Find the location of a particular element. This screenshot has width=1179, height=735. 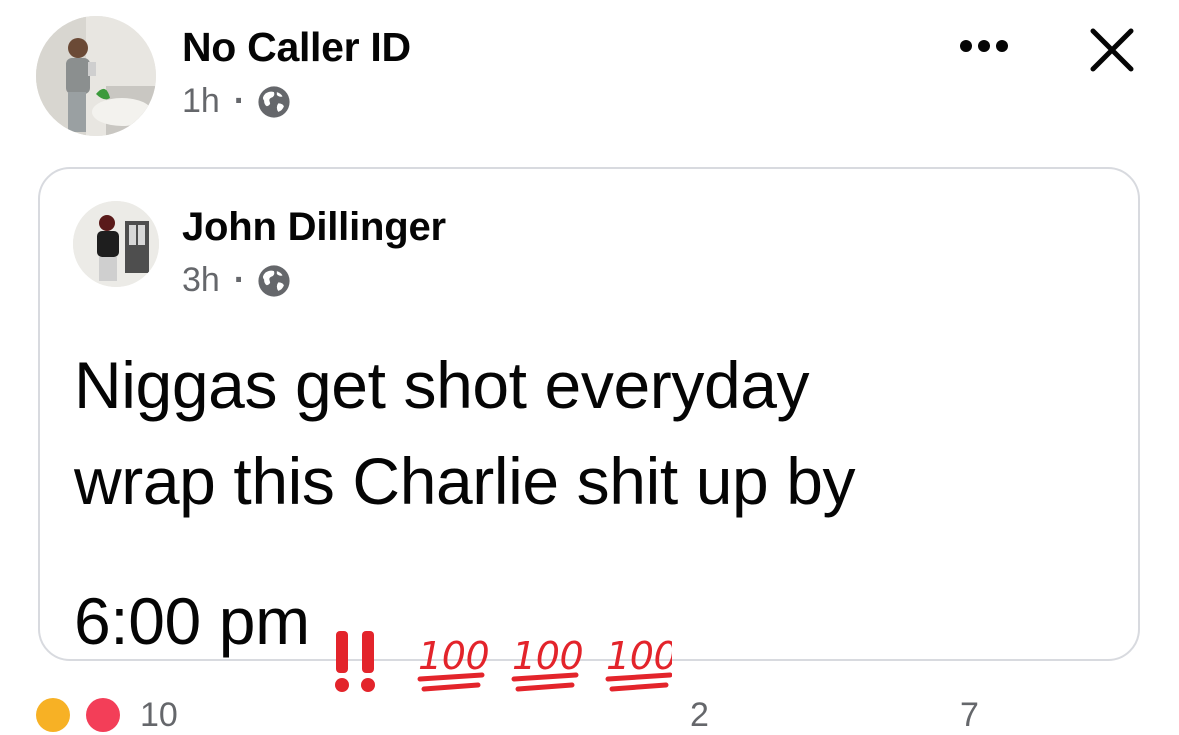

reaction-count: 10 is located at coordinates (159, 715).